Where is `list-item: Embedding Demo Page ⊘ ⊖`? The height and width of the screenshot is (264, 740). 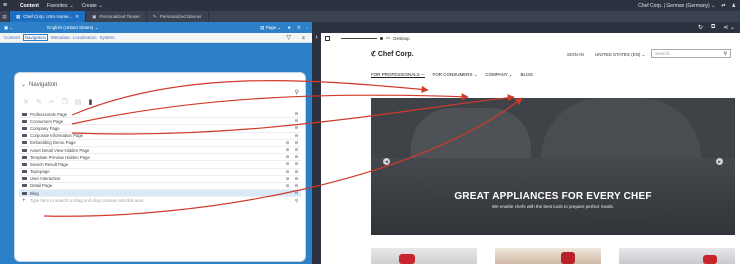
list-item: Embedding Demo Page ⊘ ⊖ is located at coordinates (160, 143).